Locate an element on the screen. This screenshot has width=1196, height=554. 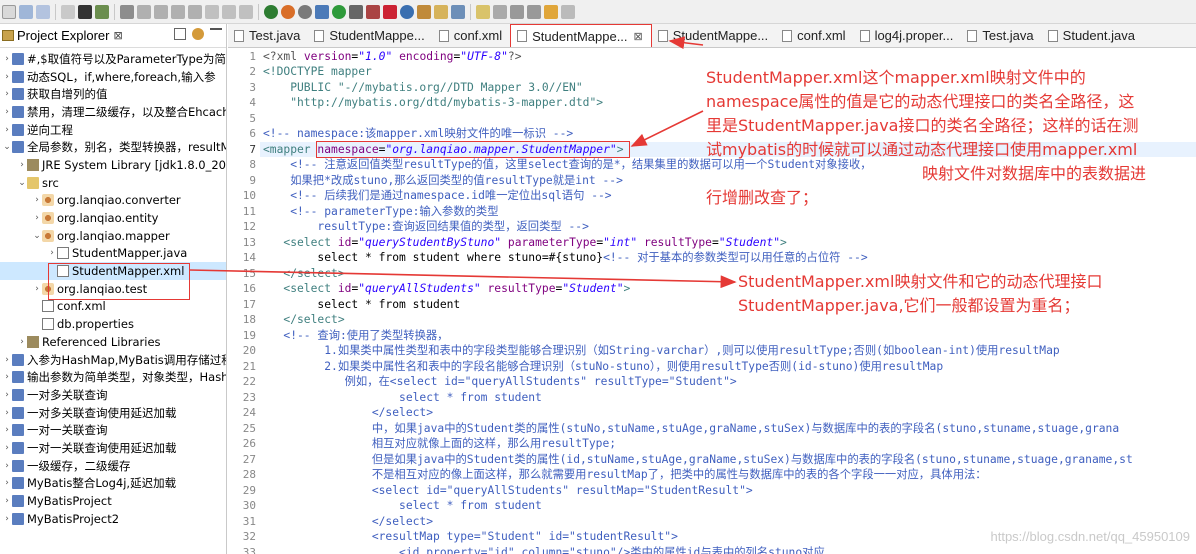
resume-icon is located at coordinates (144, 11).